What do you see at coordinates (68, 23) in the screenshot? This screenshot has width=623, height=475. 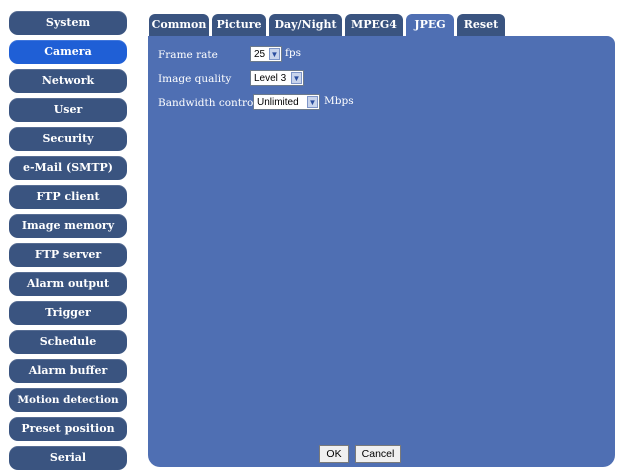 I see `sidebar-item-system: System` at bounding box center [68, 23].